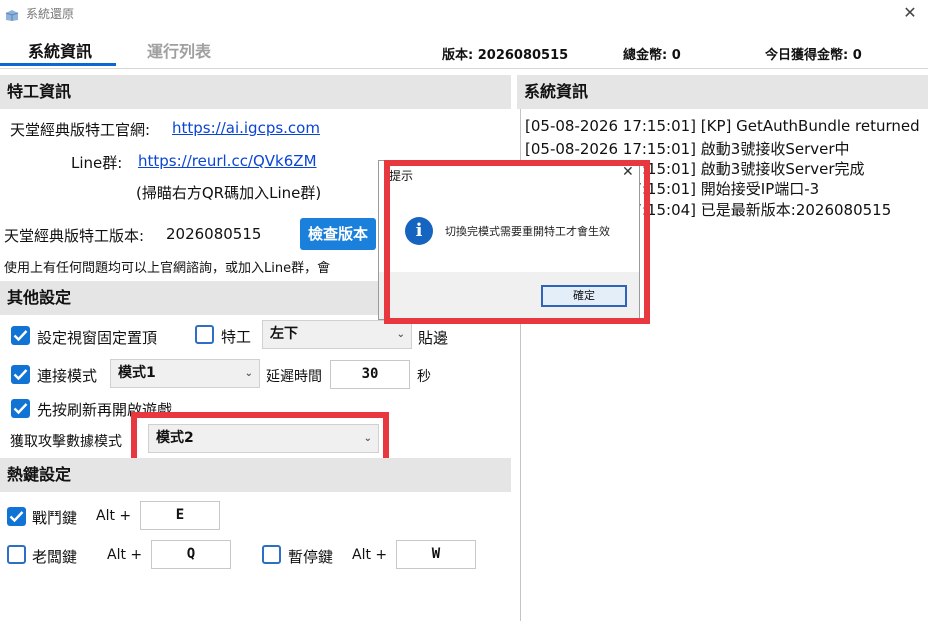 This screenshot has height=621, width=928. What do you see at coordinates (137, 373) in the screenshot?
I see `connect-mode-select-value: 模式1` at bounding box center [137, 373].